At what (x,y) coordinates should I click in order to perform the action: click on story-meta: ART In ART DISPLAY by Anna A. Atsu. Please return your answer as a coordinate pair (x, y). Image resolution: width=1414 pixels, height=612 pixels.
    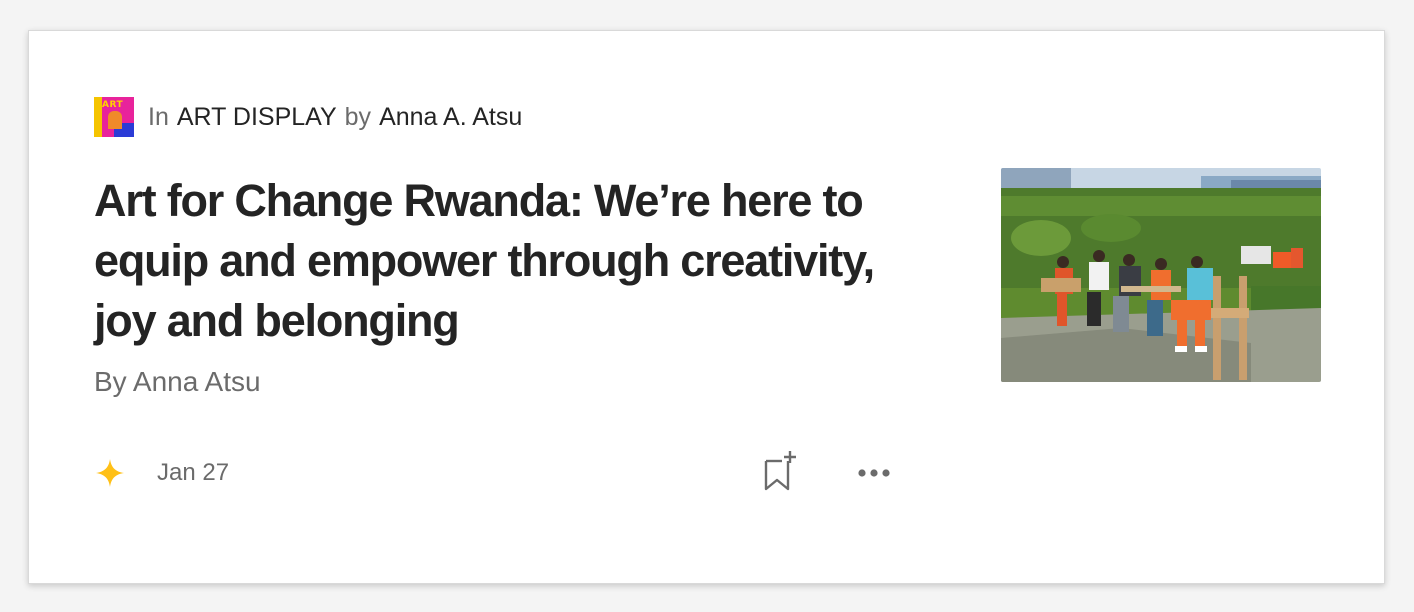
    Looking at the image, I should click on (308, 117).